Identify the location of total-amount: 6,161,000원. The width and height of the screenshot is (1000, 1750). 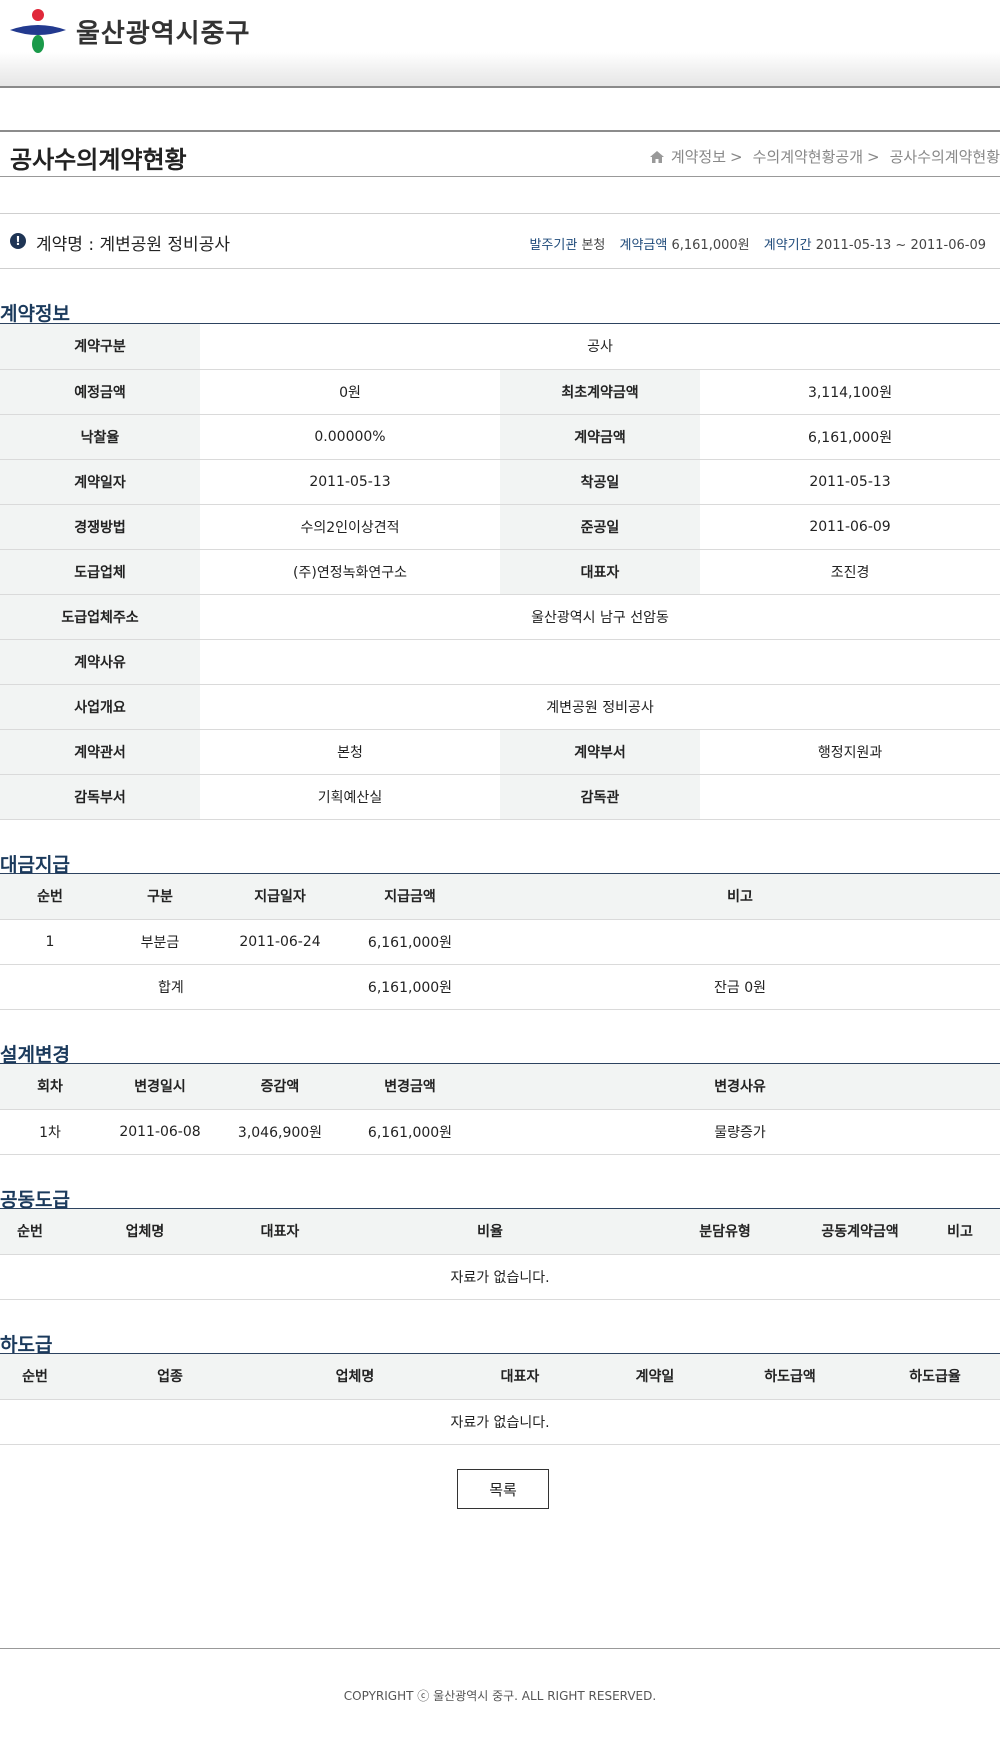
(410, 987).